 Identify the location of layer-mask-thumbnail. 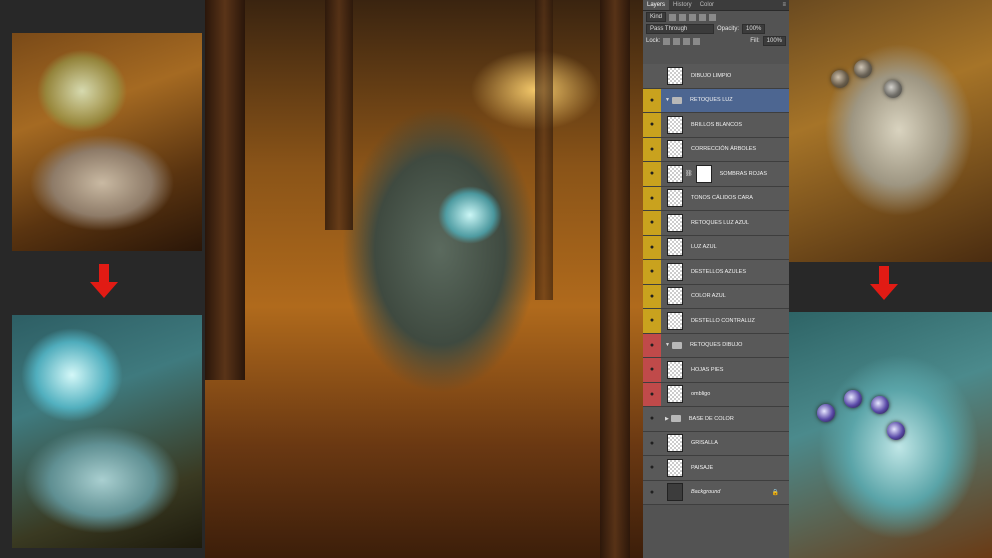
(703, 173).